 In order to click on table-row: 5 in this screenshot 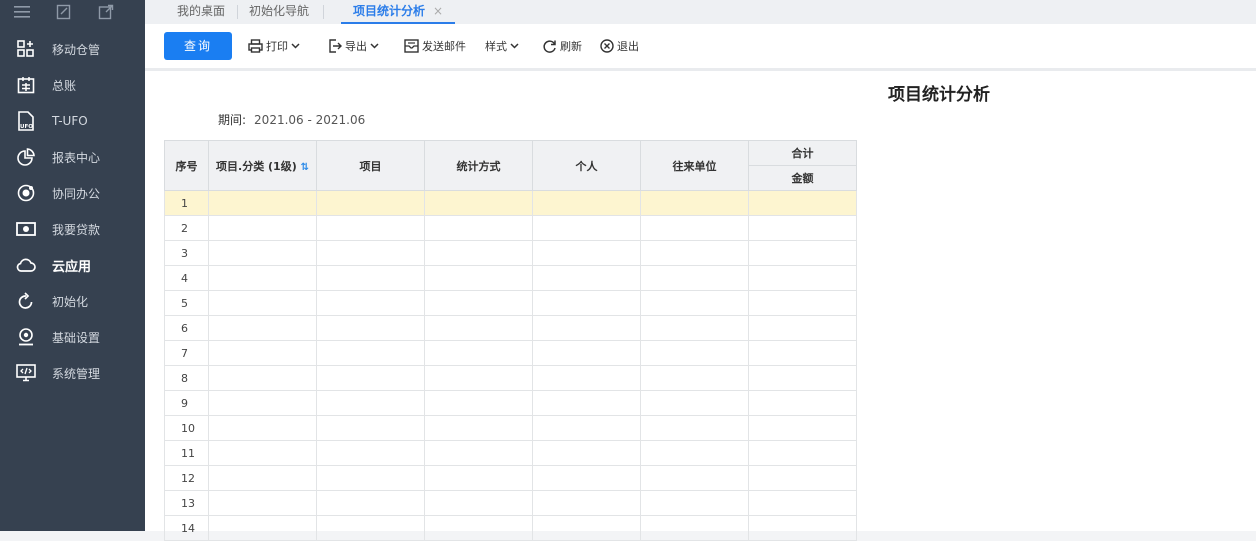, I will do `click(510, 303)`.